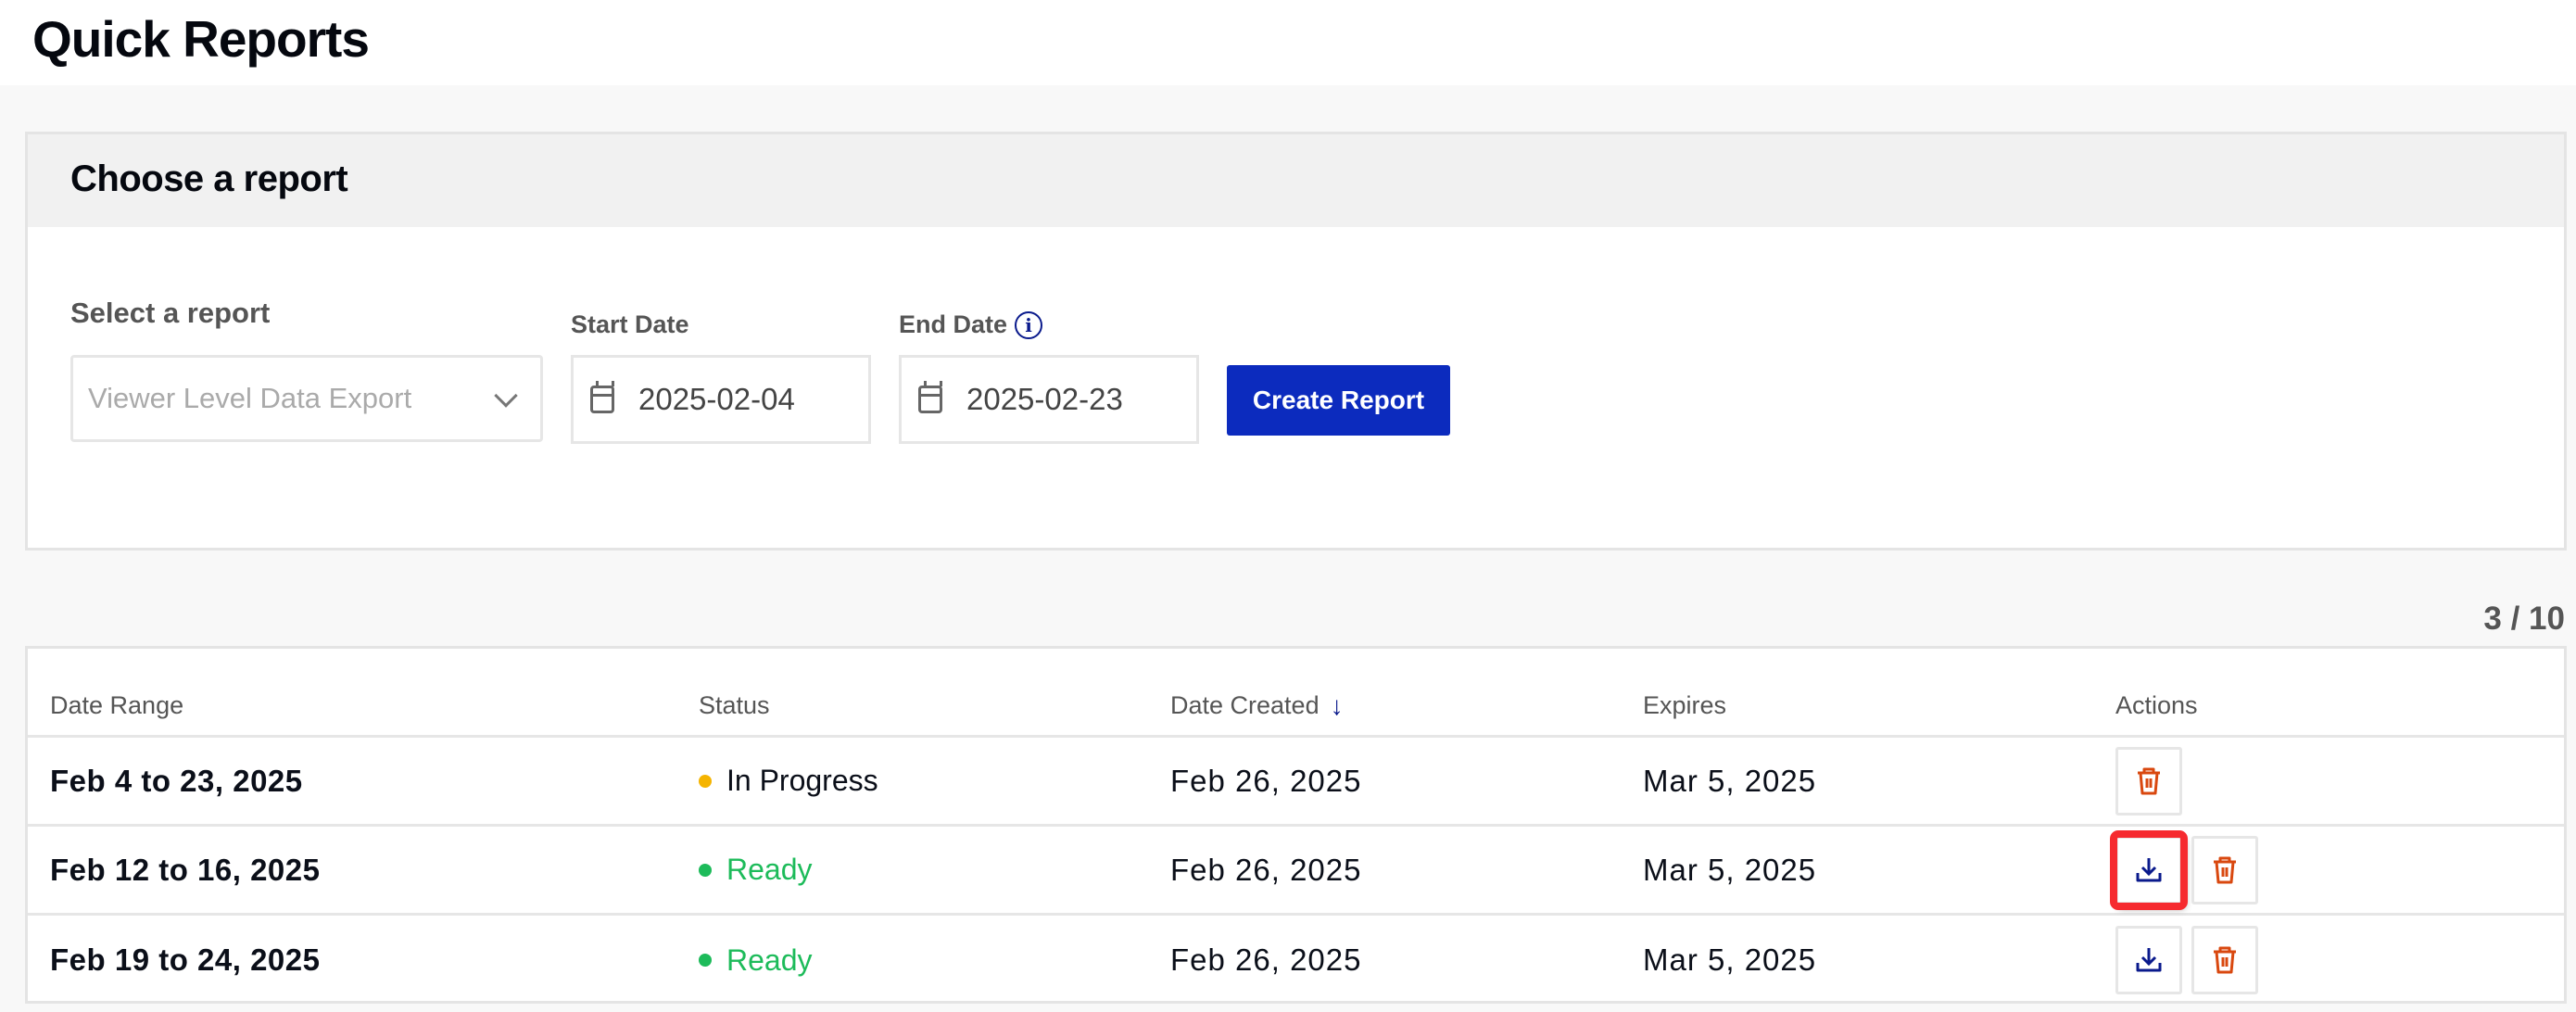 The image size is (2576, 1012). What do you see at coordinates (1338, 400) in the screenshot?
I see `create-report-button: Create Report` at bounding box center [1338, 400].